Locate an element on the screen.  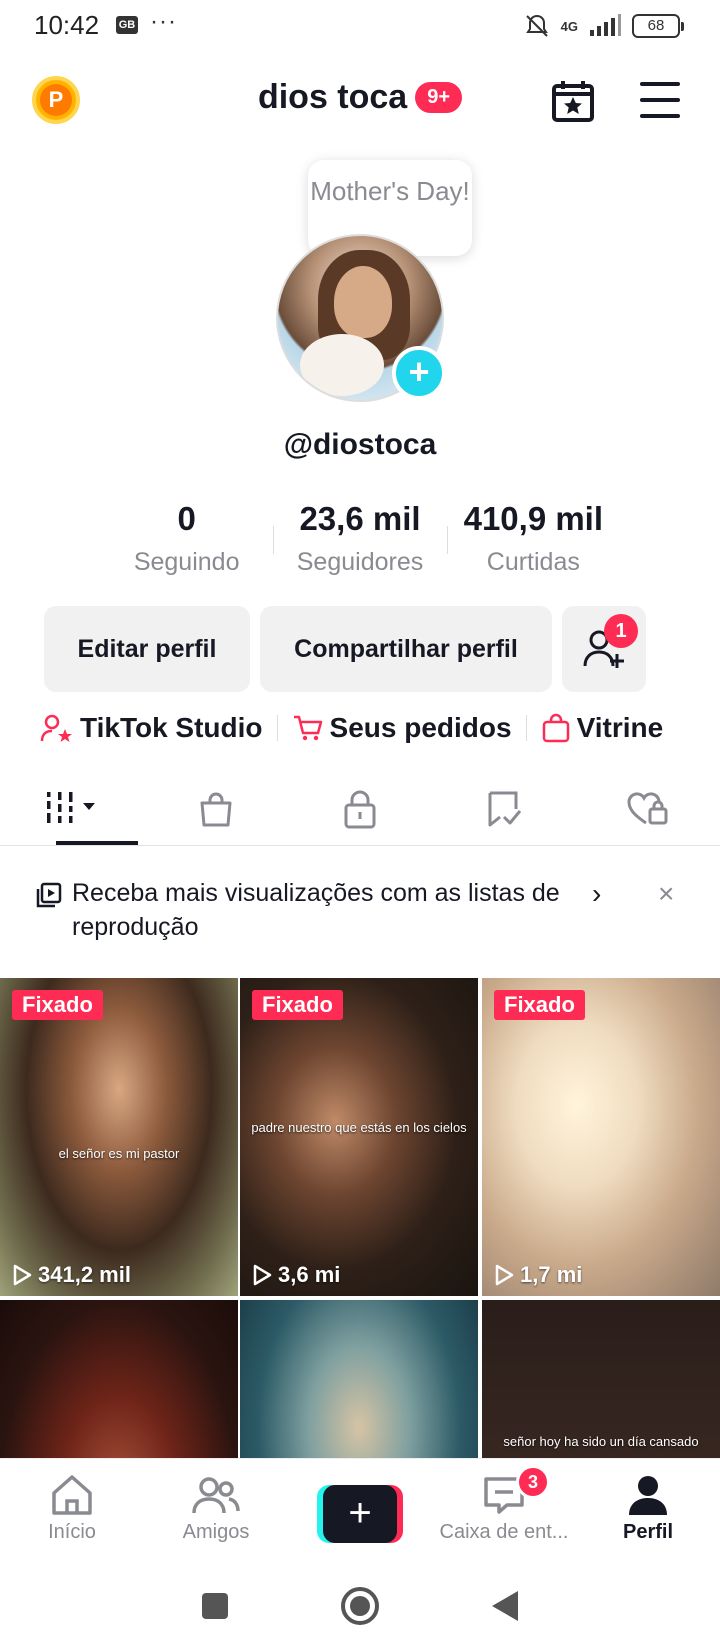
page-title: dios toca 9+ is located at coordinates (360, 97).